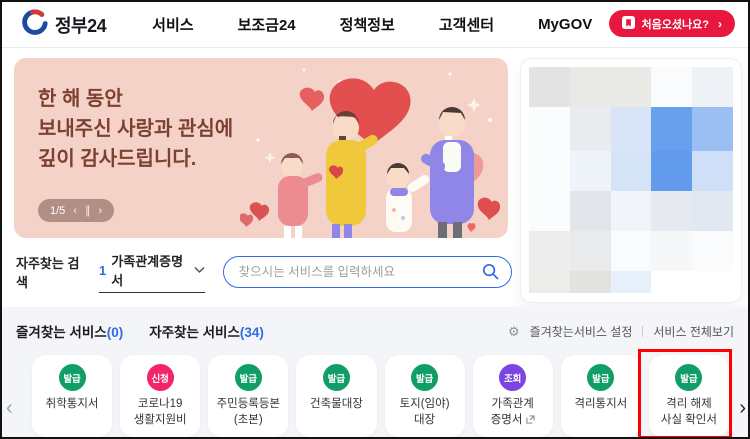  Describe the element at coordinates (643, 331) in the screenshot. I see `divider` at that location.